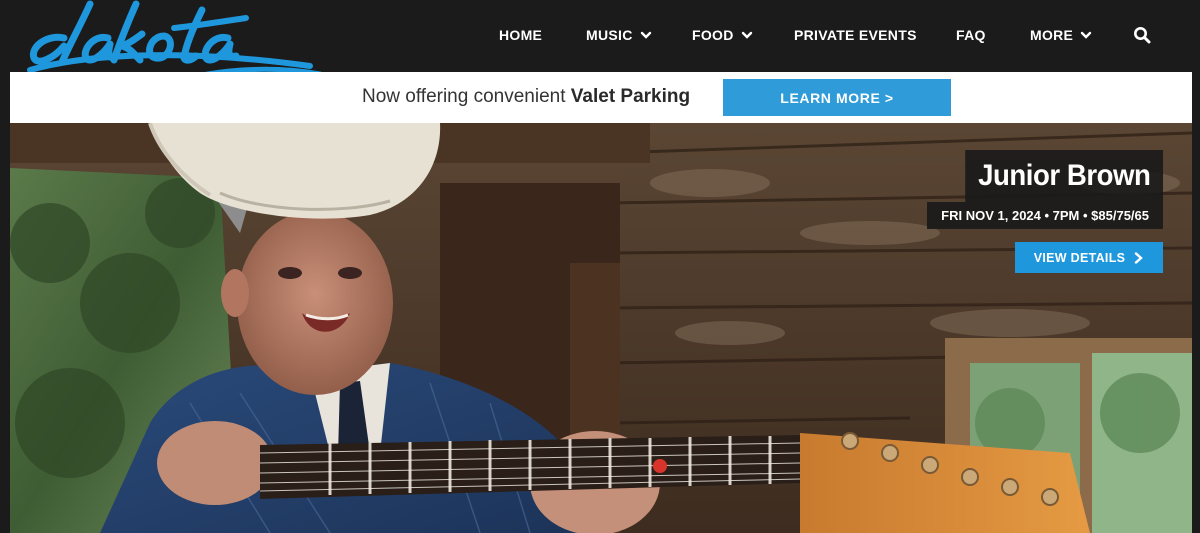 The height and width of the screenshot is (533, 1200). Describe the element at coordinates (464, 96) in the screenshot. I see `promo-text-lead: Now offering convenient` at that location.